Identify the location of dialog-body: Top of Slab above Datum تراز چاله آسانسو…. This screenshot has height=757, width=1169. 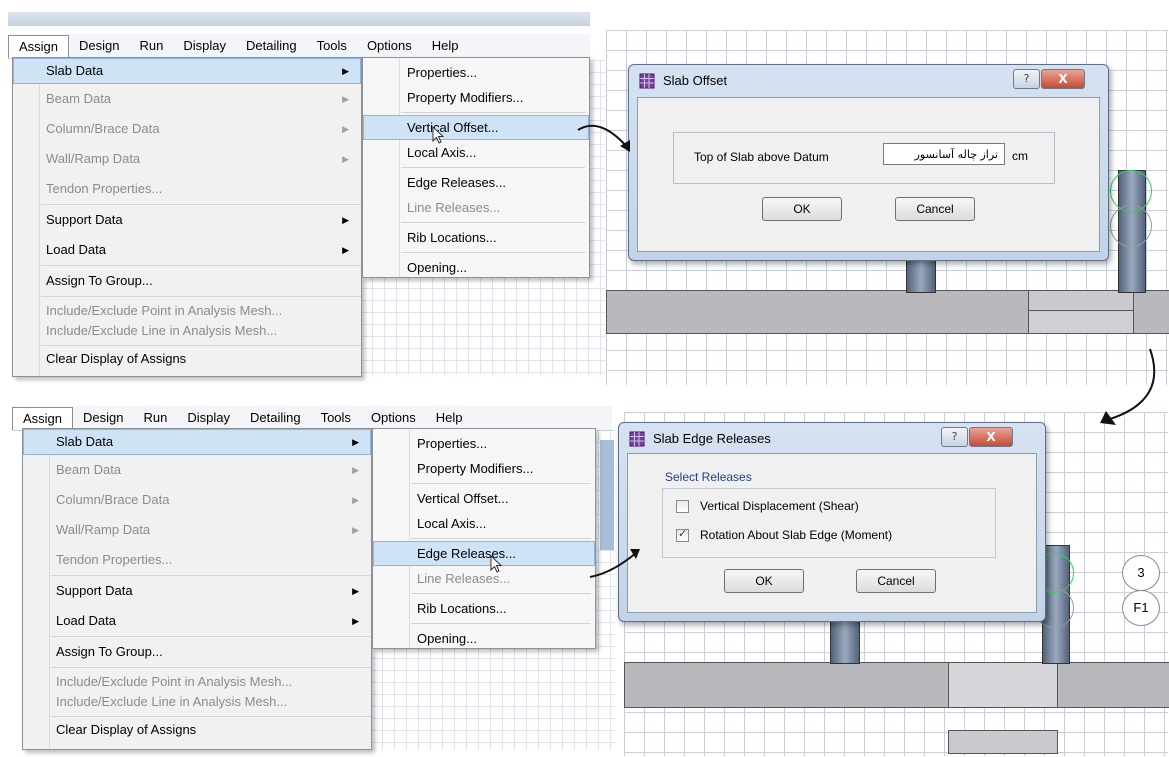
(868, 174).